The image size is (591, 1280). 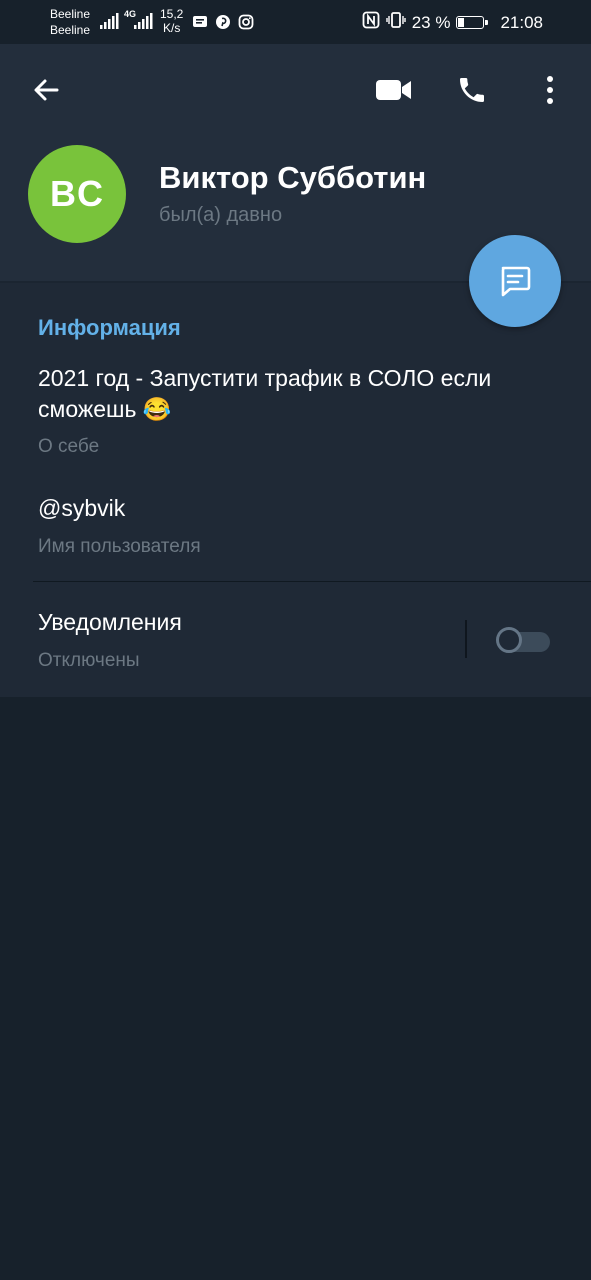 I want to click on notifications-state: Отключены, so click(x=89, y=660).